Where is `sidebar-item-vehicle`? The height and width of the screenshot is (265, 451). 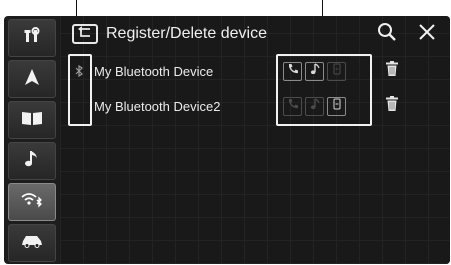 sidebar-item-vehicle is located at coordinates (32, 243).